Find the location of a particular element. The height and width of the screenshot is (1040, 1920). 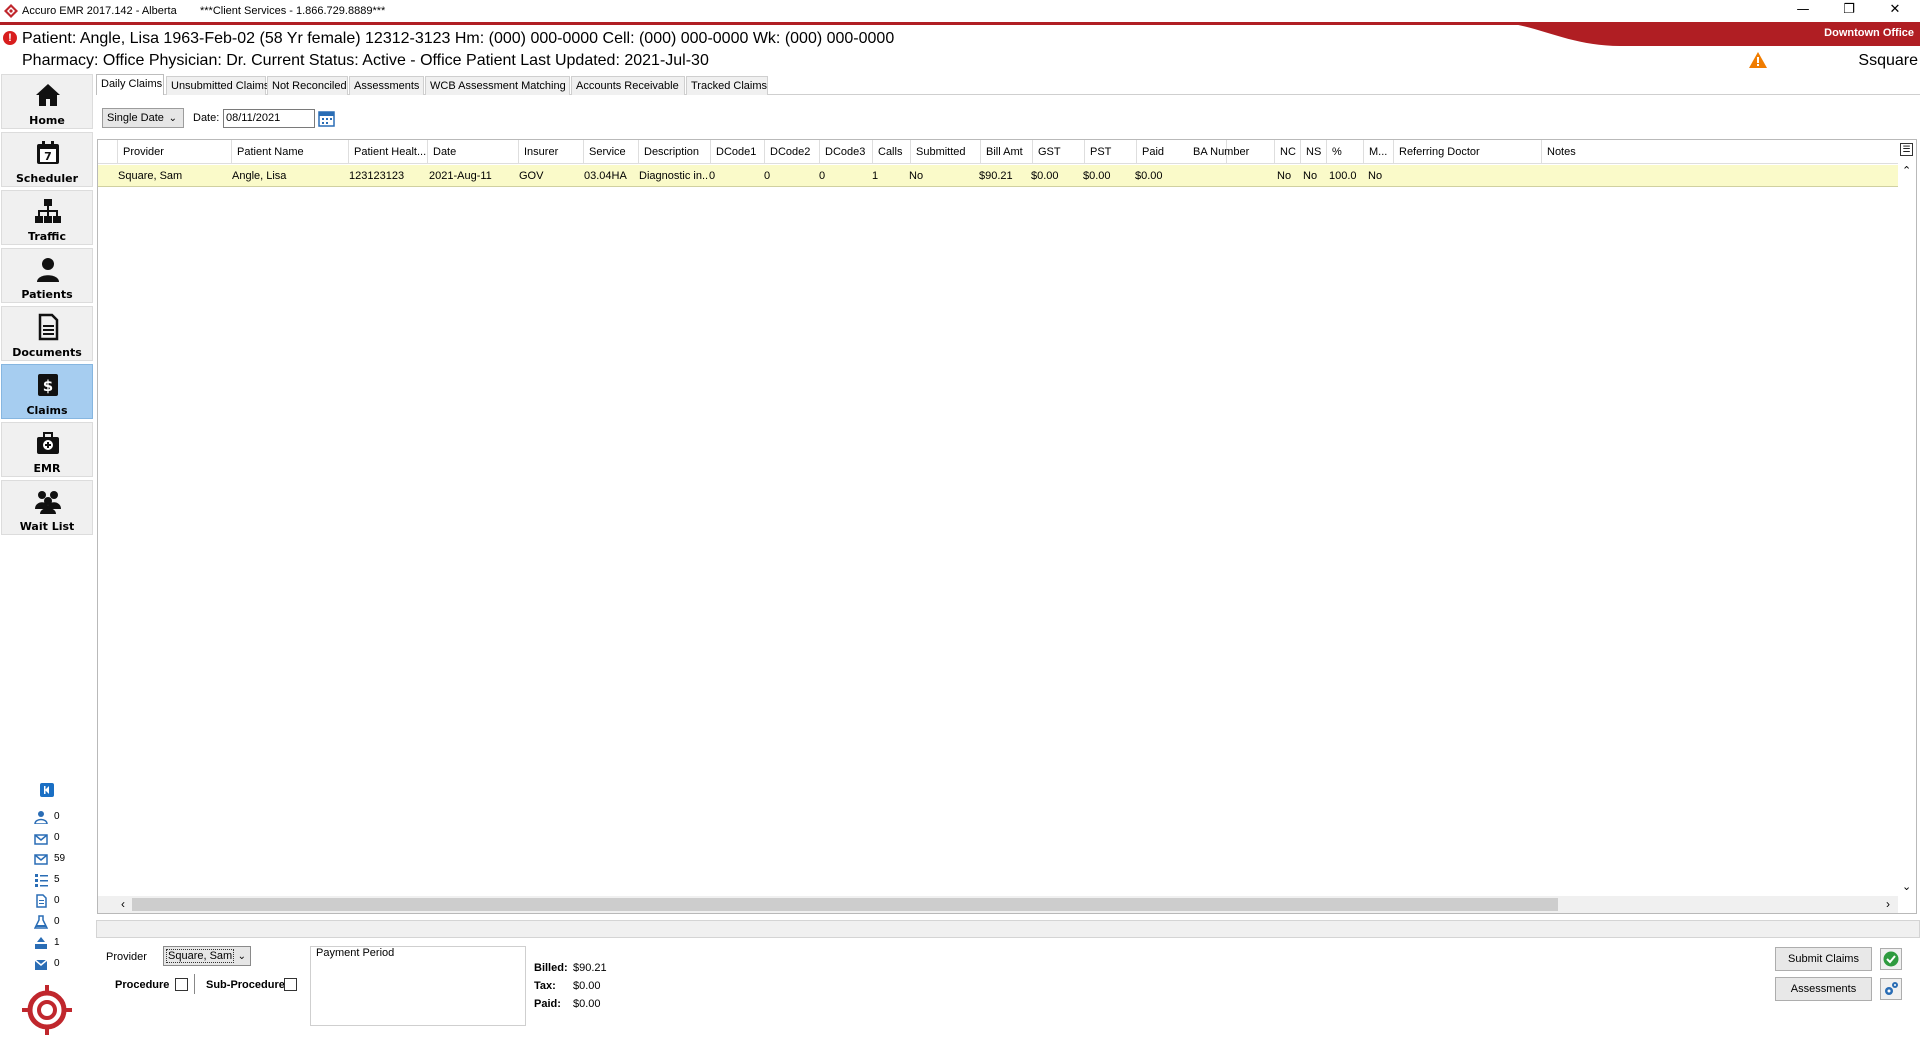

cell-calls: 1 is located at coordinates (875, 176).